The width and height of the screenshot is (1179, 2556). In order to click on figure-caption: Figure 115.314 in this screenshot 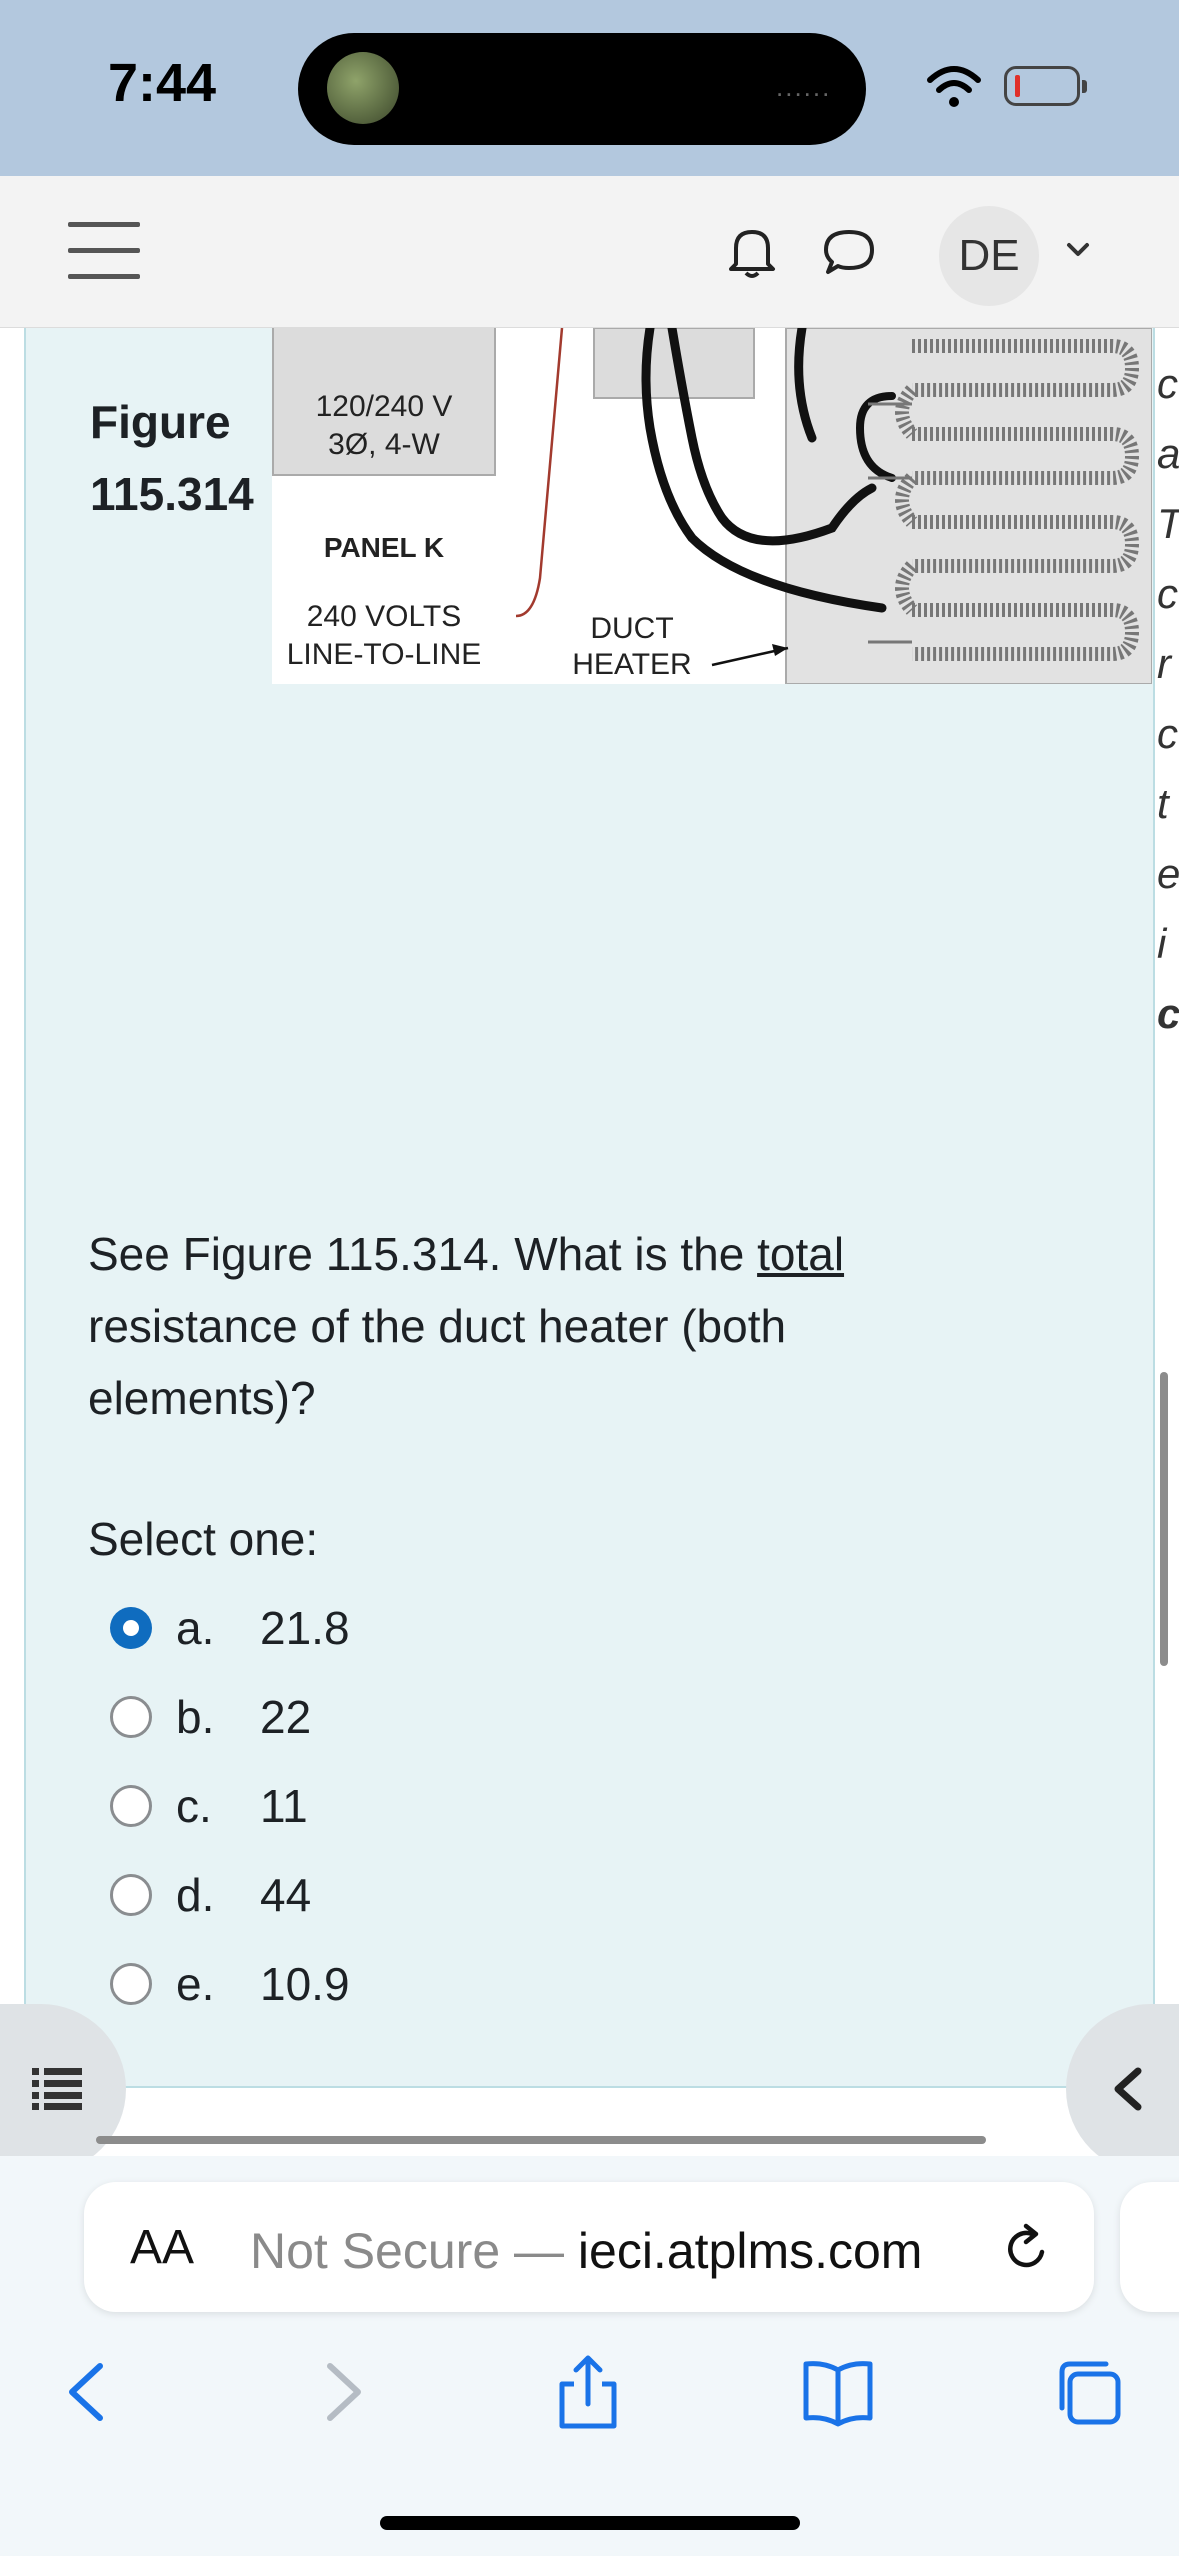, I will do `click(172, 458)`.